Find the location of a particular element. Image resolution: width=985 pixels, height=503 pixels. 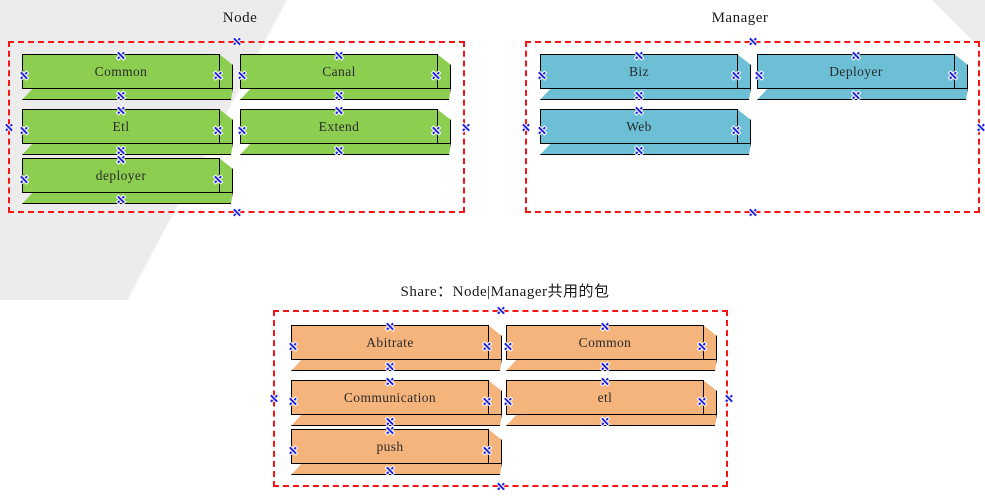

group-title-node: Node is located at coordinates (240, 18).